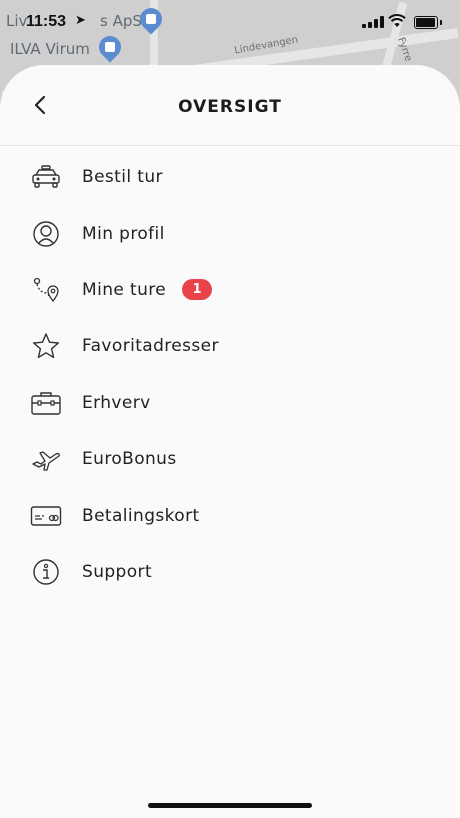  I want to click on route-icon, so click(46, 290).